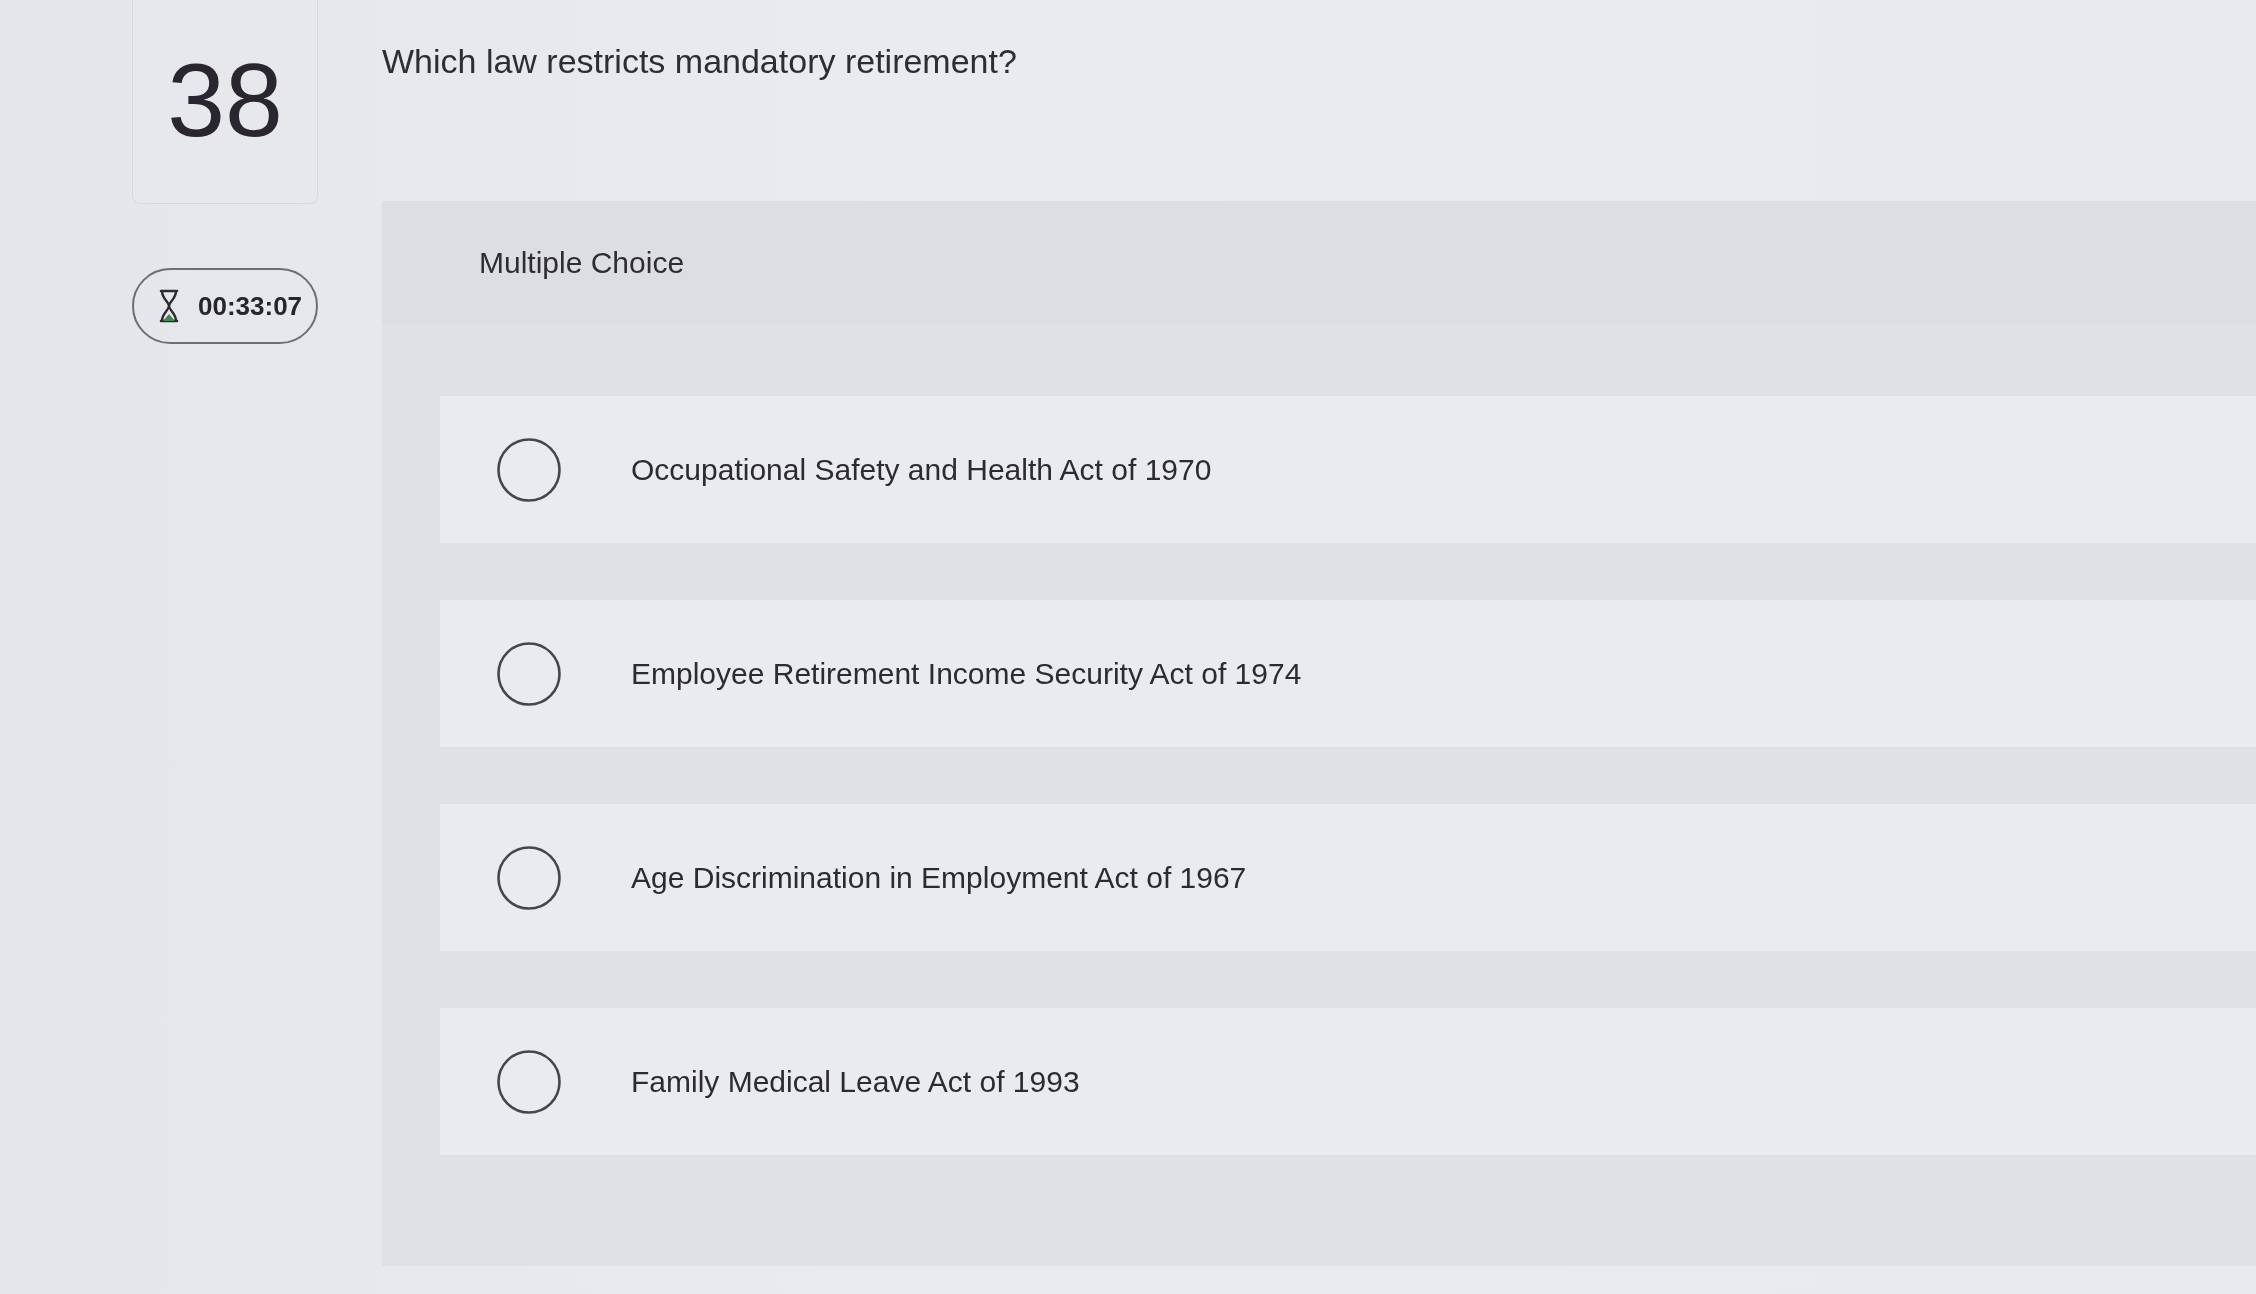  Describe the element at coordinates (1348, 877) in the screenshot. I see `answer-option: Age Discrimination in Employment Act of 1967` at that location.